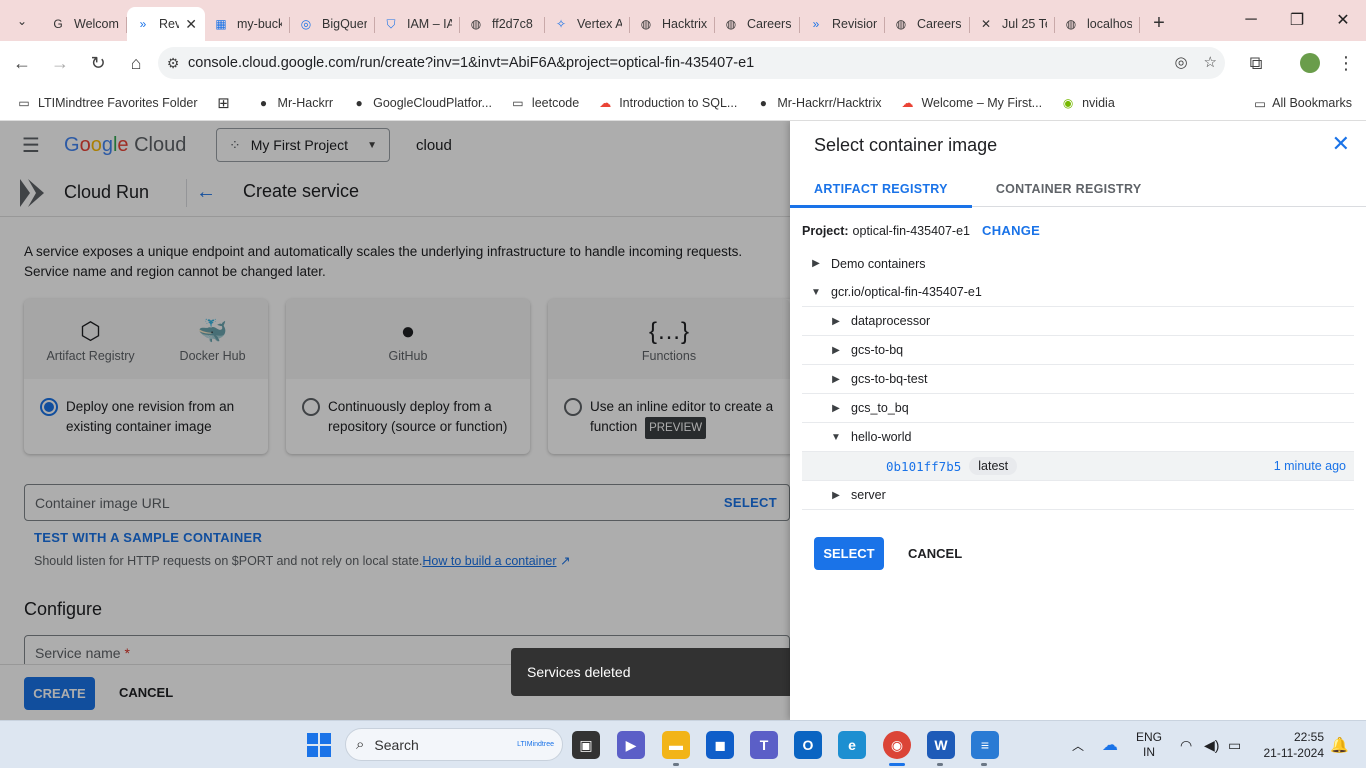 Image resolution: width=1366 pixels, height=768 pixels. What do you see at coordinates (907, 102) in the screenshot?
I see `cloud-icon: ☁` at bounding box center [907, 102].